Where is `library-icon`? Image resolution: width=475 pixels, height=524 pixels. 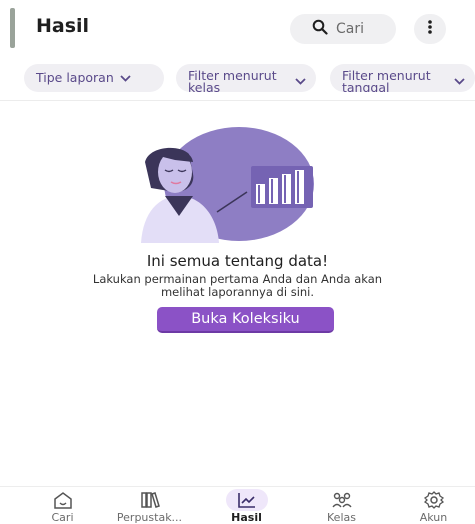
library-icon is located at coordinates (150, 500).